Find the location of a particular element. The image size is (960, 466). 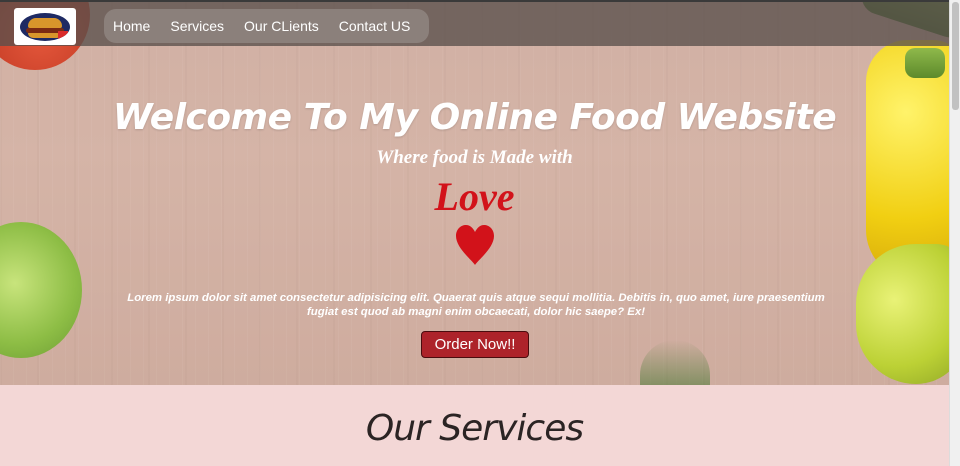

green-pepper-decoration is located at coordinates (902, 314).